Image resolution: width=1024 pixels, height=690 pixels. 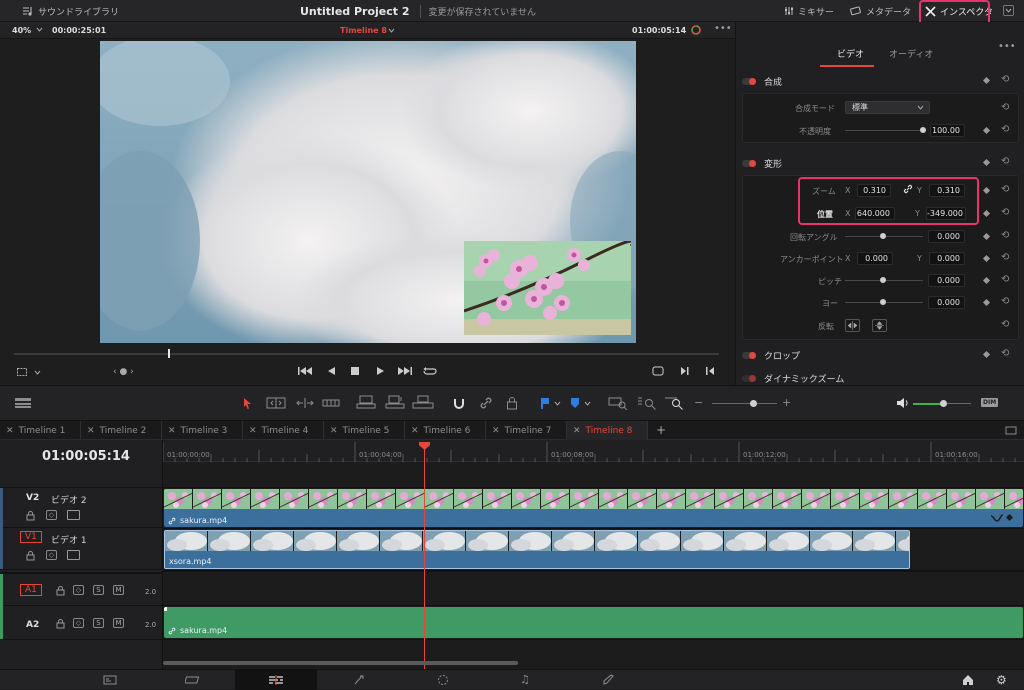 What do you see at coordinates (1001, 680) in the screenshot?
I see `settings-gear-icon: ⚙` at bounding box center [1001, 680].